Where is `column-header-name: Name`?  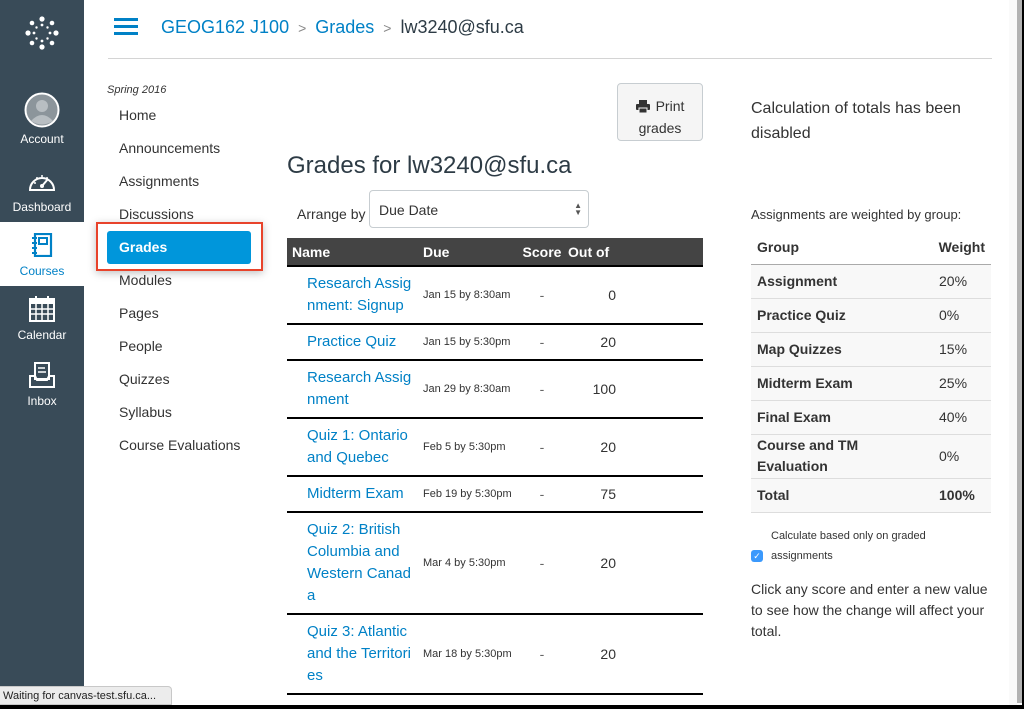
column-header-name: Name is located at coordinates (352, 252).